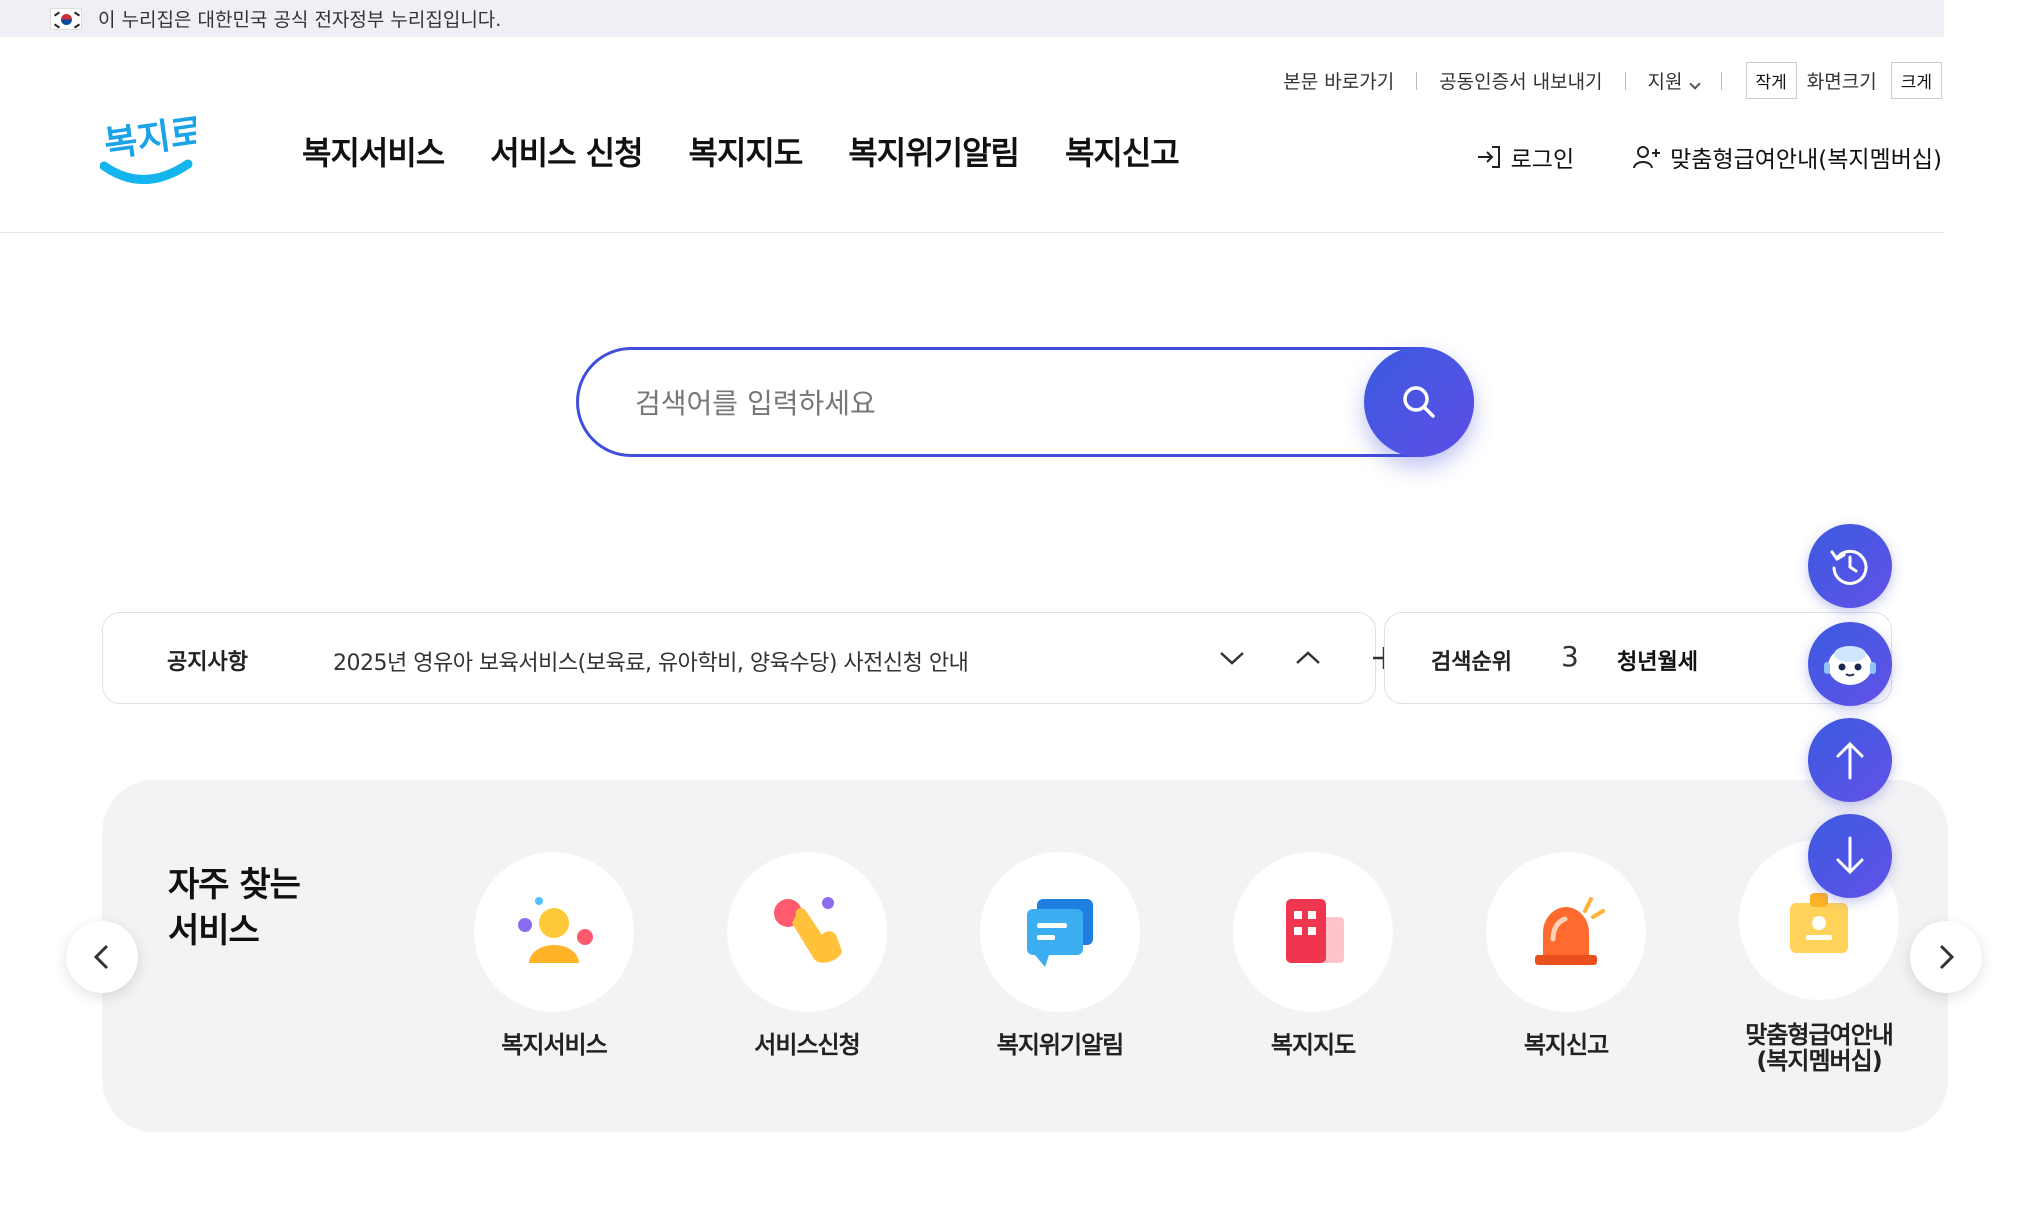  I want to click on notice-next-button, so click(1232, 658).